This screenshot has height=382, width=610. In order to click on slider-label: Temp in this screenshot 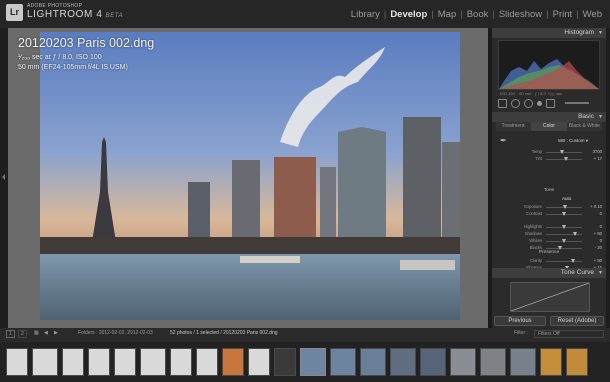, I will do `click(536, 151)`.